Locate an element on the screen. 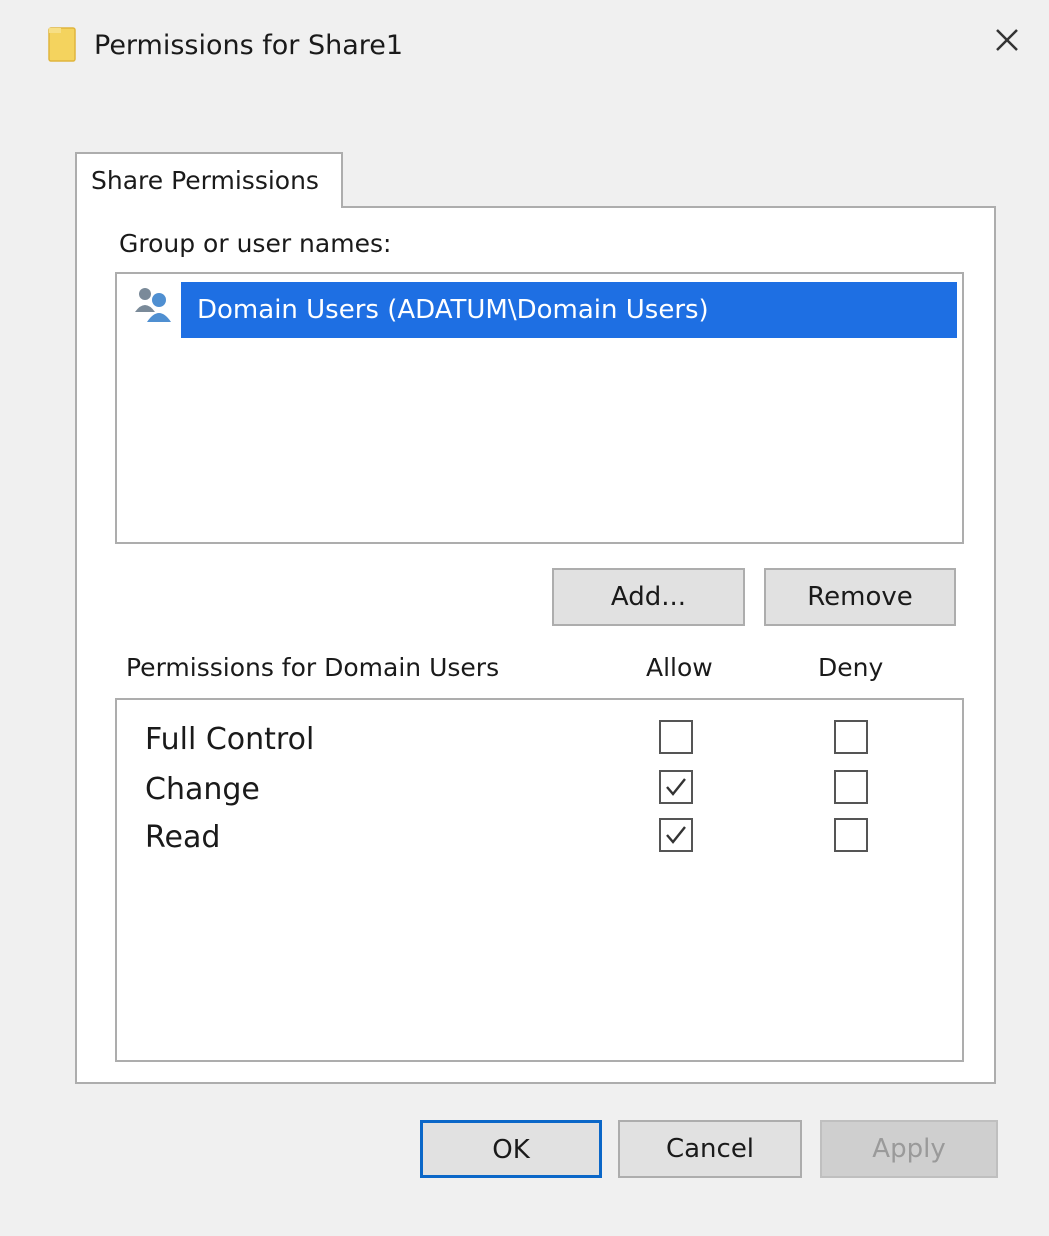  deny-checkbox-read is located at coordinates (851, 835).